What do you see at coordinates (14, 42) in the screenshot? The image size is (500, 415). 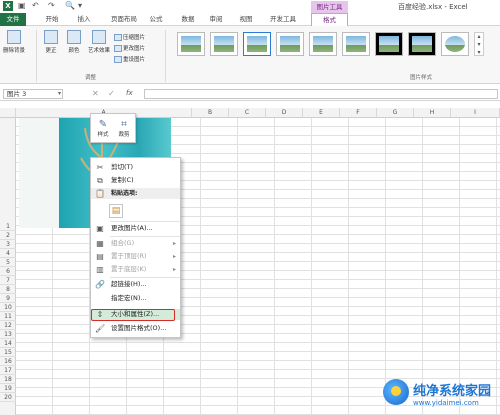 I see `remove-background-button: 删除背景` at bounding box center [14, 42].